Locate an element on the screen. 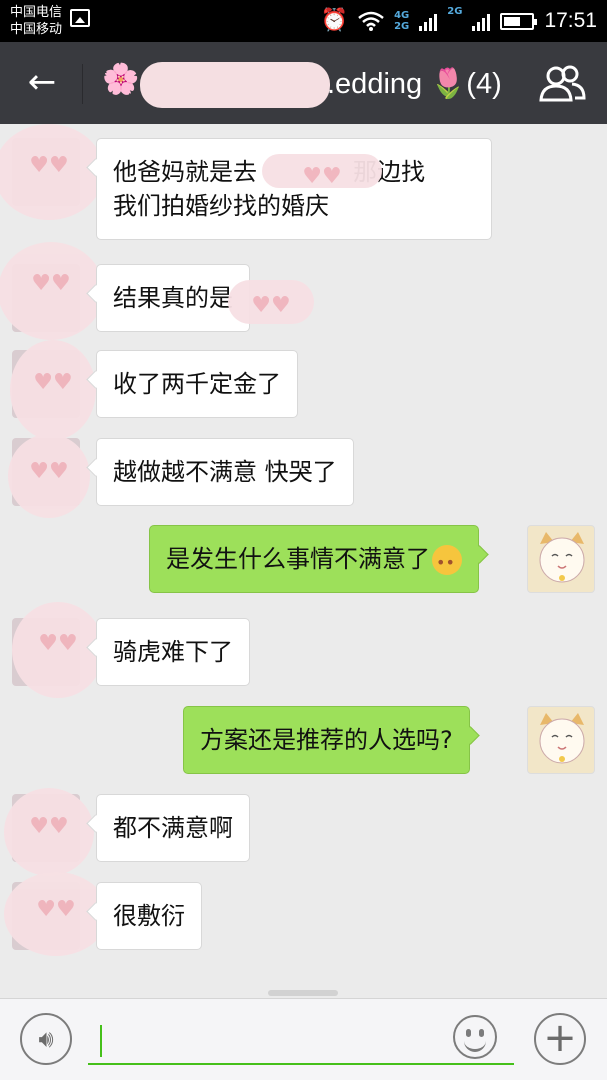 This screenshot has height=1080, width=607. voice-icon: 🔊︎ is located at coordinates (46, 1039).